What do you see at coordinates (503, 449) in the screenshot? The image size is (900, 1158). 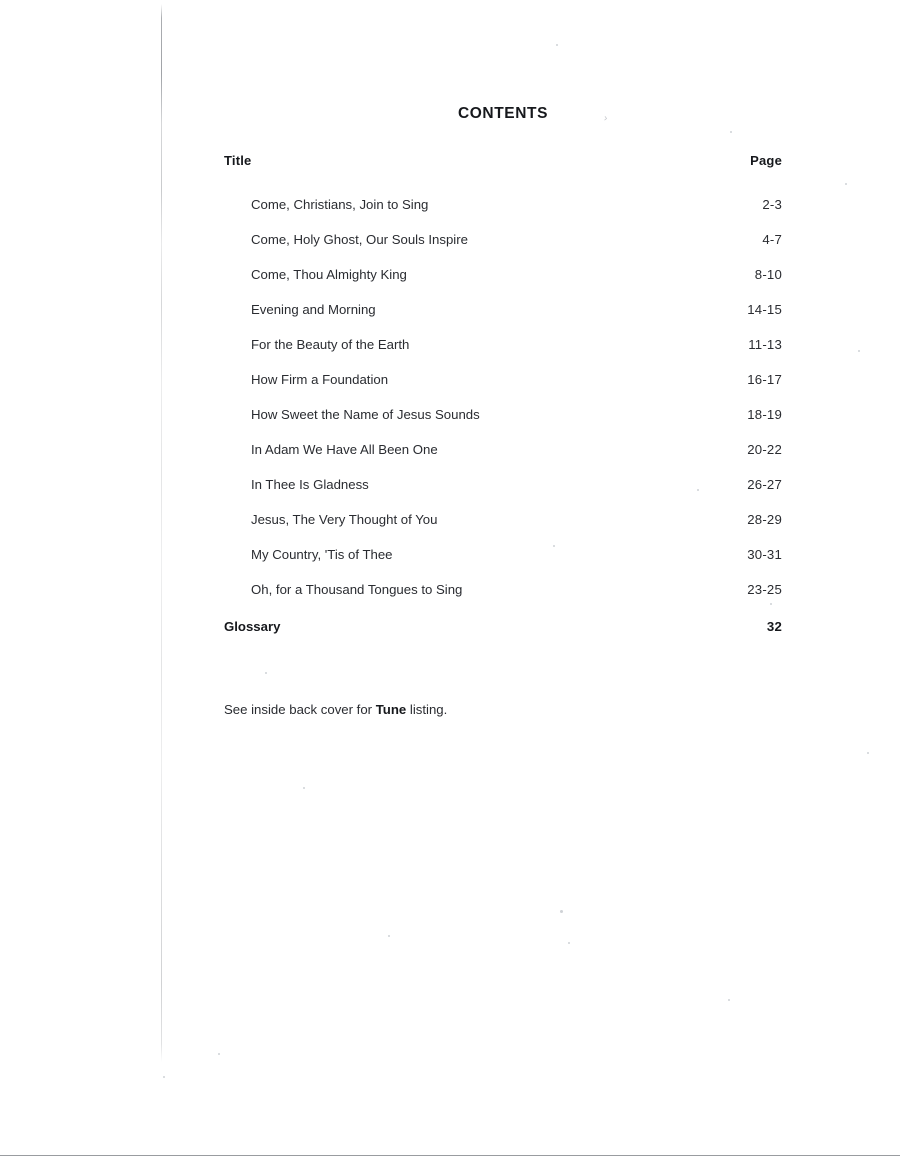 I see `toc-entry: In Adam We Have All Been One 20-22` at bounding box center [503, 449].